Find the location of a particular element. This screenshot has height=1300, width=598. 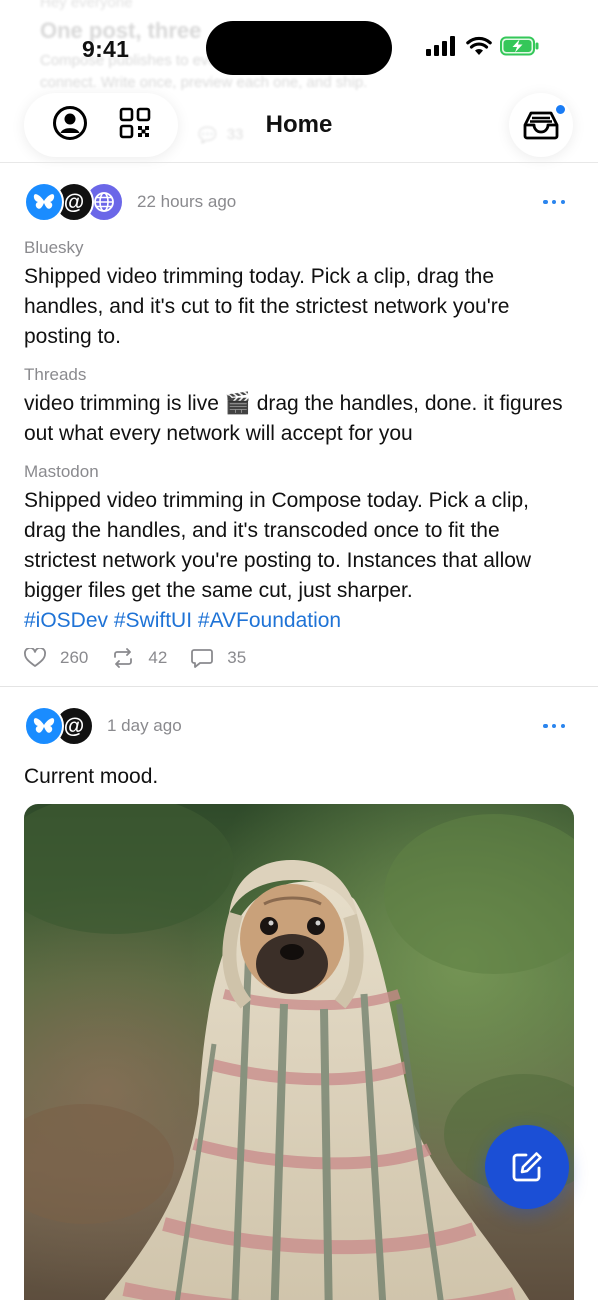

post-header: @ 1 day ago is located at coordinates (299, 726).